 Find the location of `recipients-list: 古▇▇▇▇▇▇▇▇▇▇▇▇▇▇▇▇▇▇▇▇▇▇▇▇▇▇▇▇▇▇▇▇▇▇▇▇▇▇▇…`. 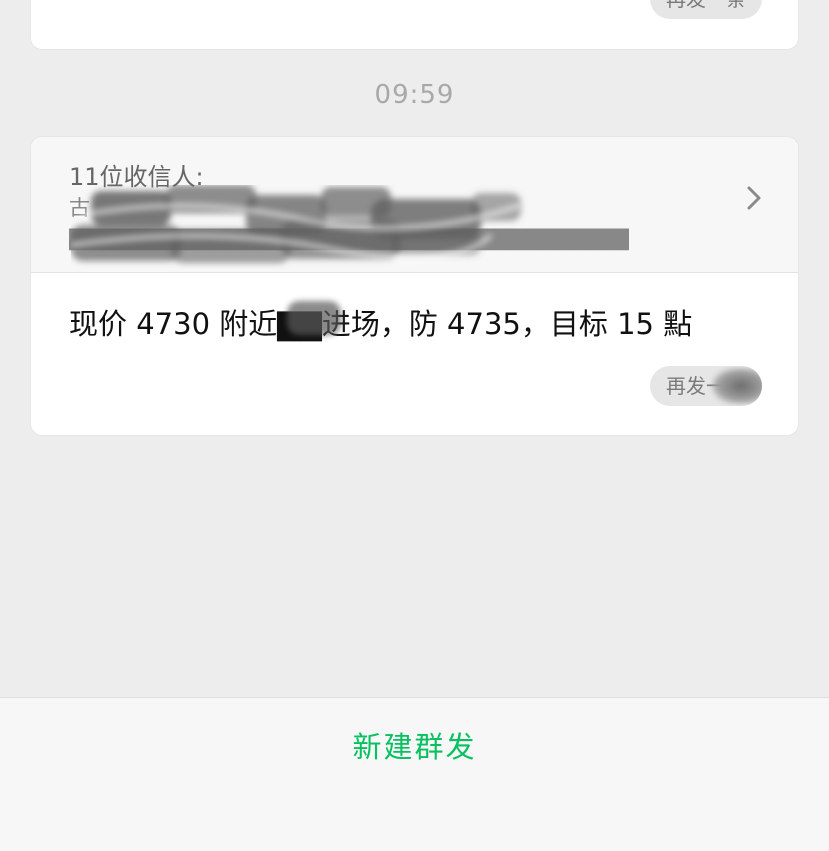

recipients-list: 古▇▇▇▇▇▇▇▇▇▇▇▇▇▇▇▇▇▇▇▇▇▇▇▇▇▇▇▇▇▇▇▇▇▇▇▇▇▇▇… is located at coordinates (349, 223).